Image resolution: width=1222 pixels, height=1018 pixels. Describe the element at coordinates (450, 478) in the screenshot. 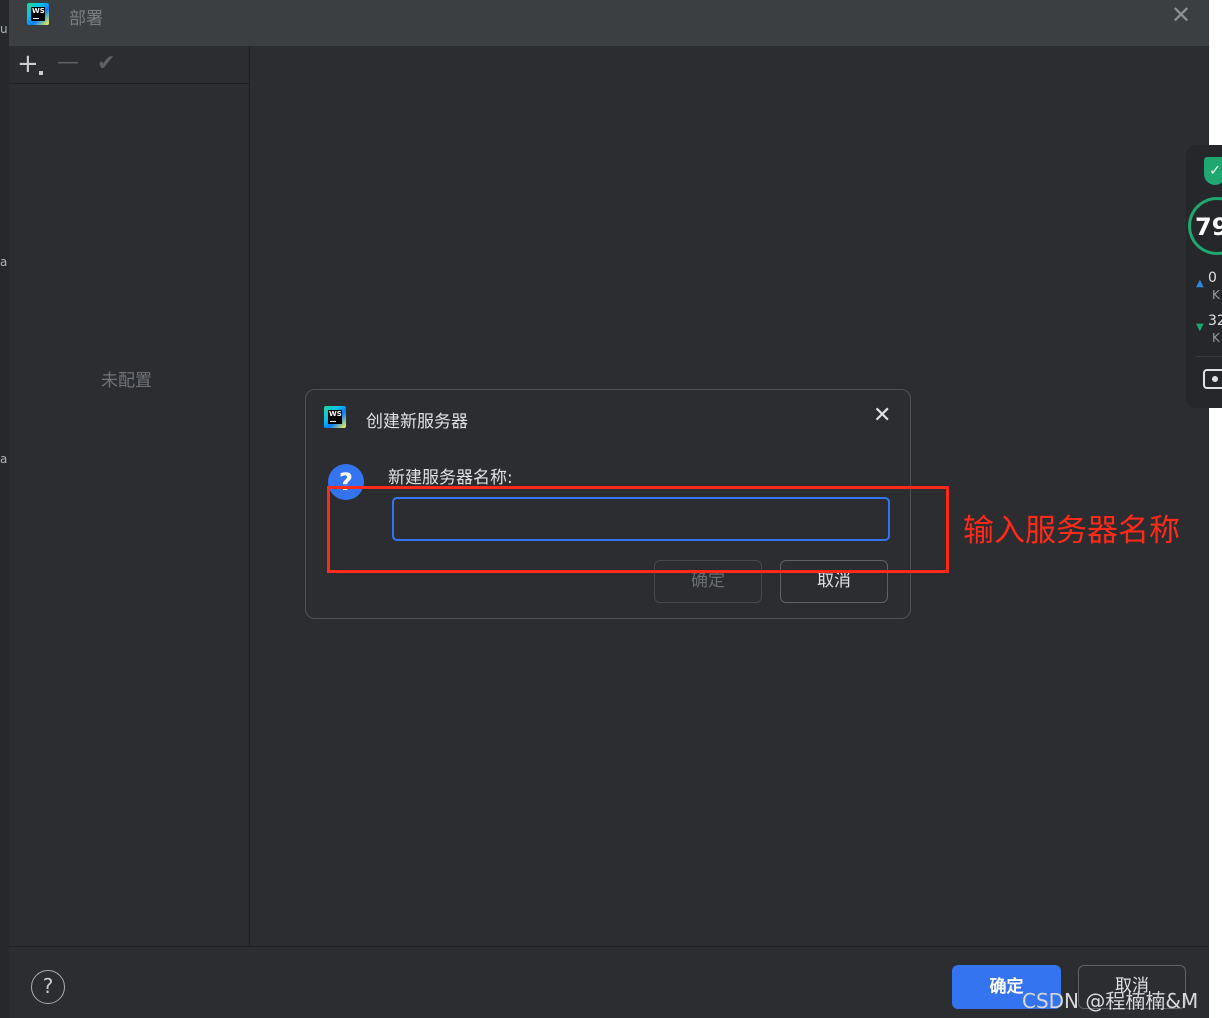

I see `server-name-label: 新建服务器名称:` at that location.